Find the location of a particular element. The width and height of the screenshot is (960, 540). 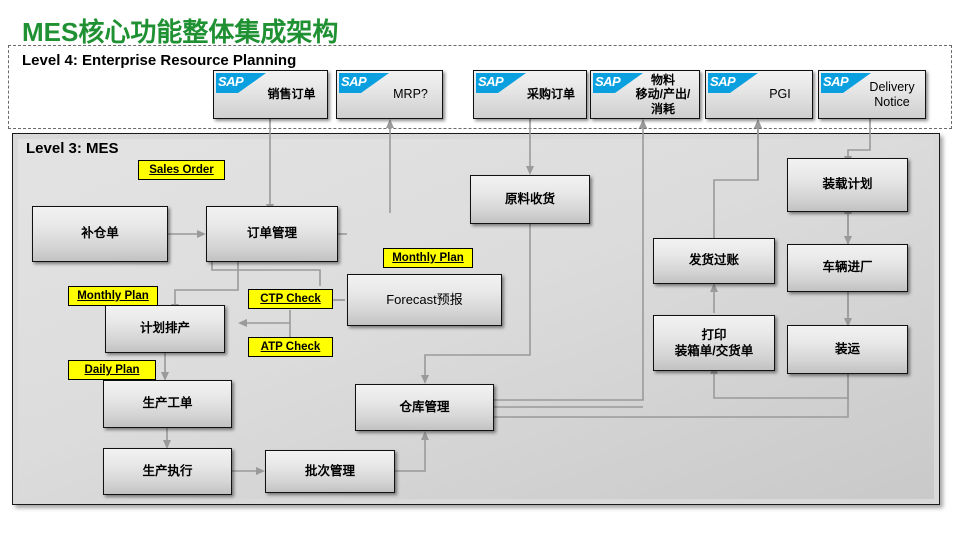

erp-box-mrp: SAP MRP? is located at coordinates (389, 94).